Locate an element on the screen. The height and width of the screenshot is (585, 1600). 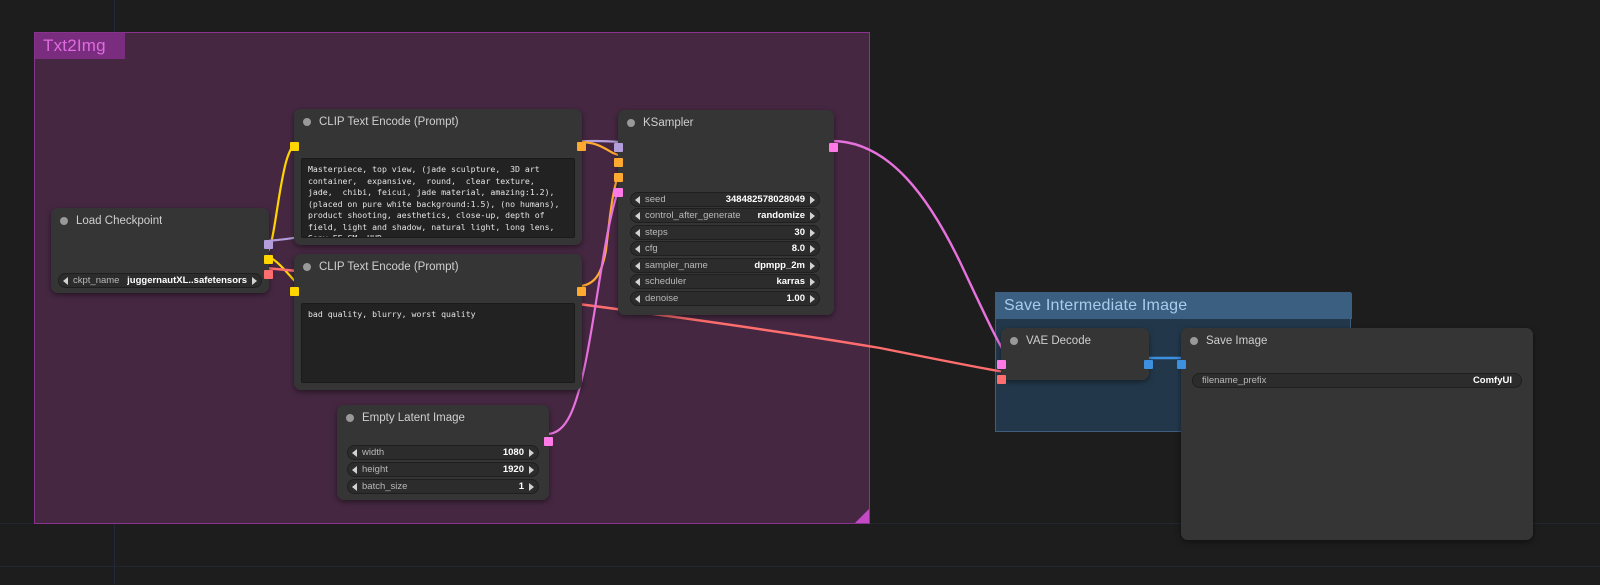
widget-steps: steps 30 is located at coordinates (725, 232).